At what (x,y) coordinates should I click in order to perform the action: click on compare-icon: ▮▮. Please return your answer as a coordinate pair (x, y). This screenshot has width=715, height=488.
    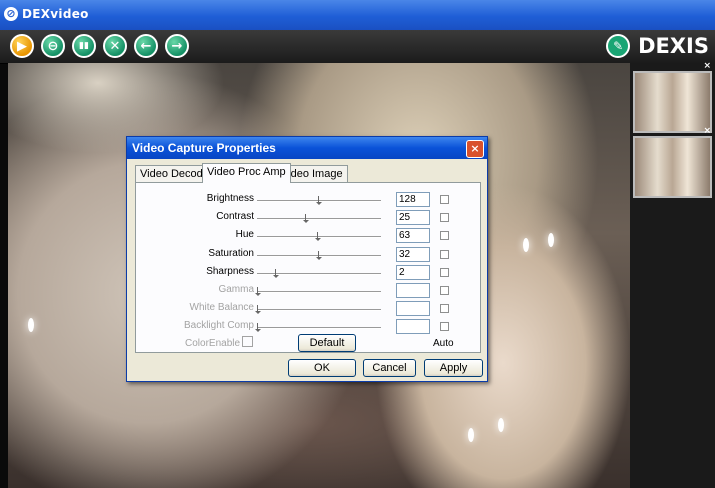
    Looking at the image, I should click on (84, 46).